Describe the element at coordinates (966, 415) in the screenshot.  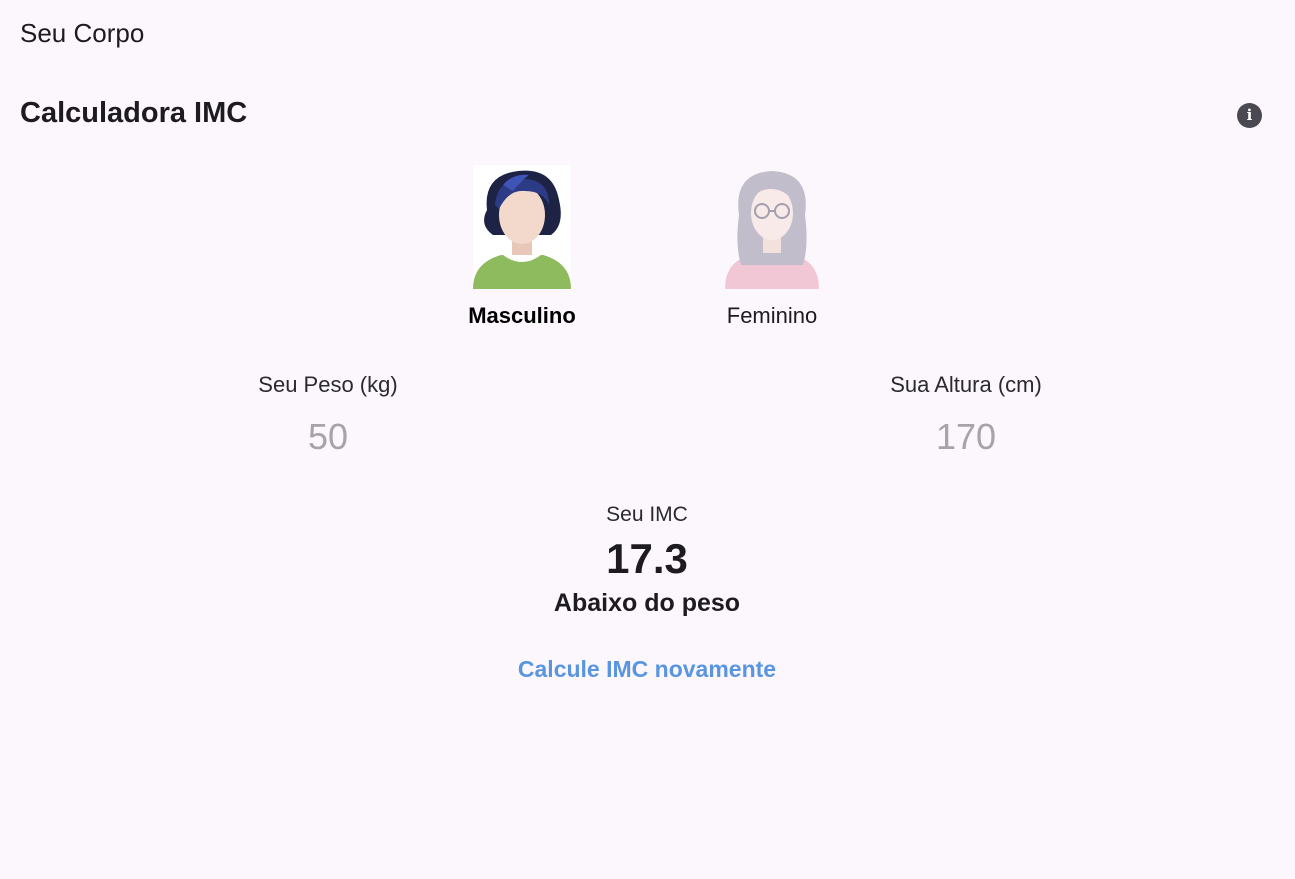
I see `height-field: Sua Altura (cm)` at that location.